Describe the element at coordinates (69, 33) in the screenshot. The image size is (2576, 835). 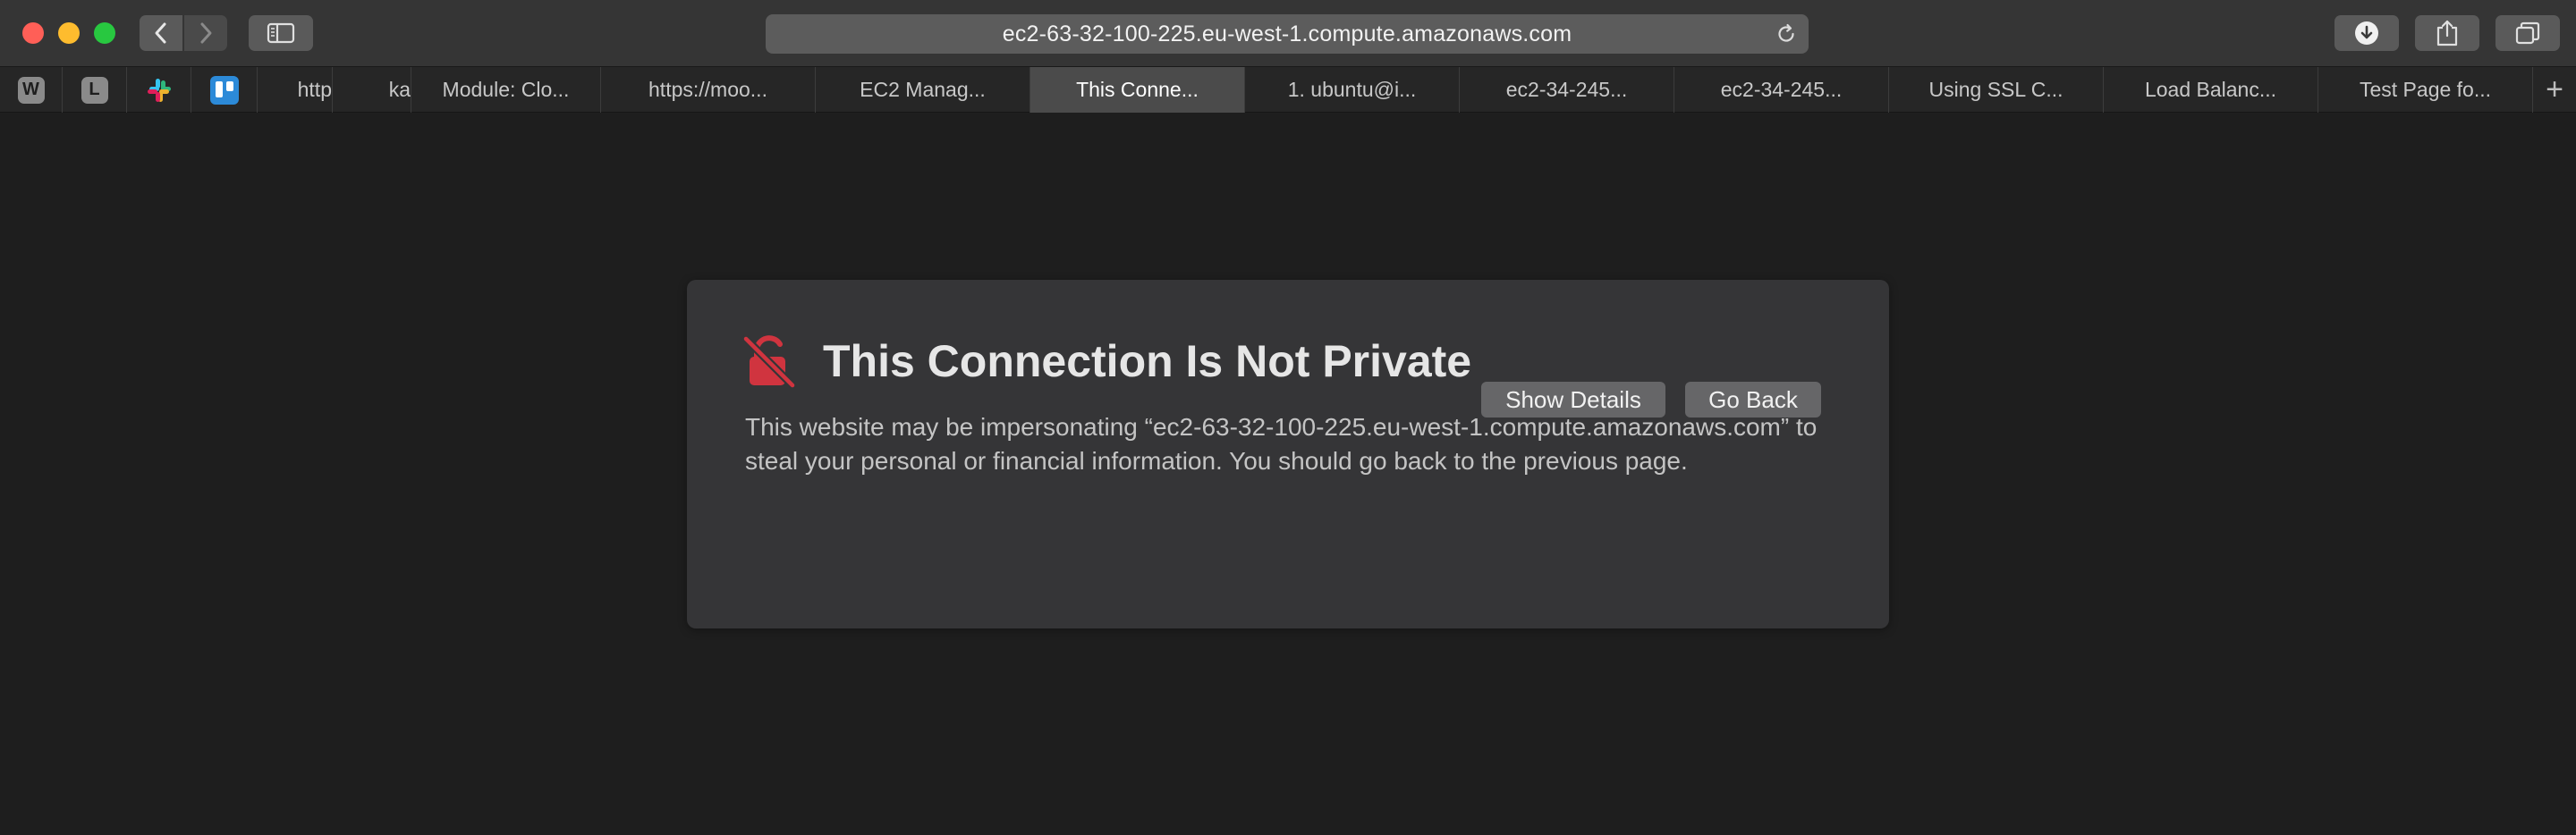
I see `minimize-window-button` at that location.